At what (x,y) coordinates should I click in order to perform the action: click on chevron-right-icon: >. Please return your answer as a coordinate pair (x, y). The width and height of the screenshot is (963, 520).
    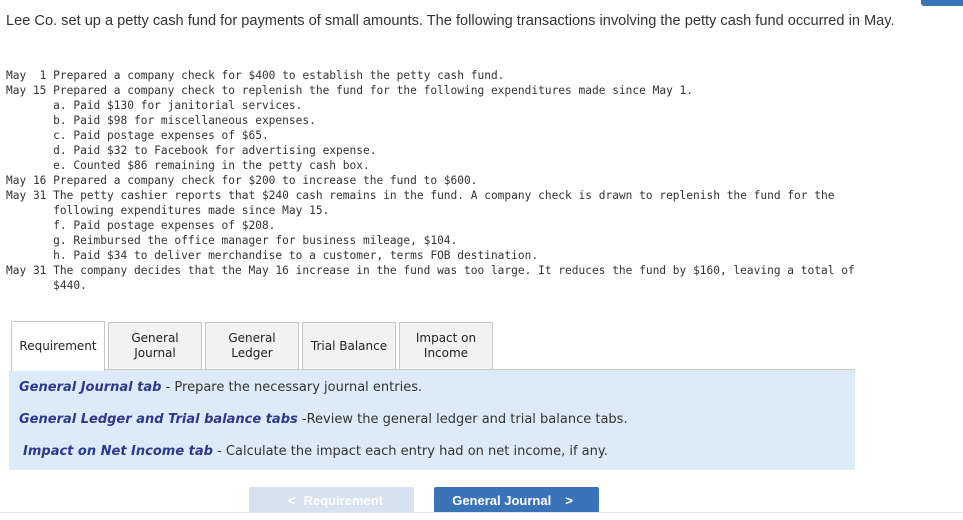
    Looking at the image, I should click on (569, 500).